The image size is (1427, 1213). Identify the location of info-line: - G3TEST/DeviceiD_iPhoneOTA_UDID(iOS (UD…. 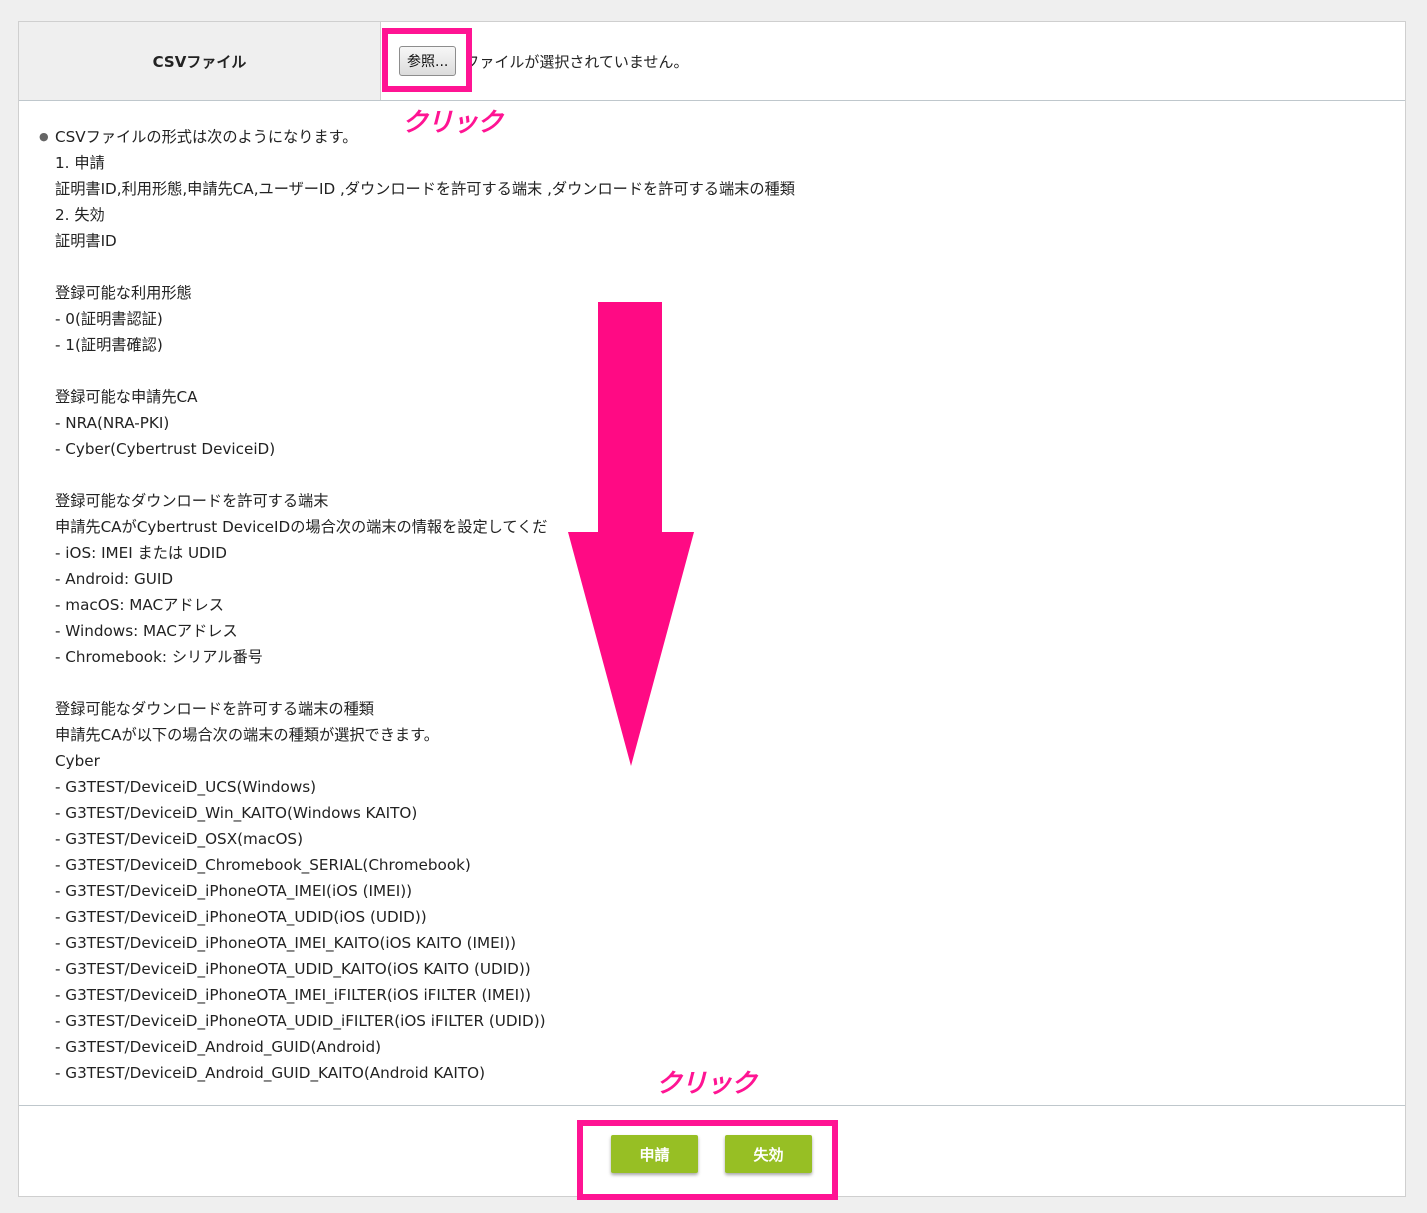
(241, 917).